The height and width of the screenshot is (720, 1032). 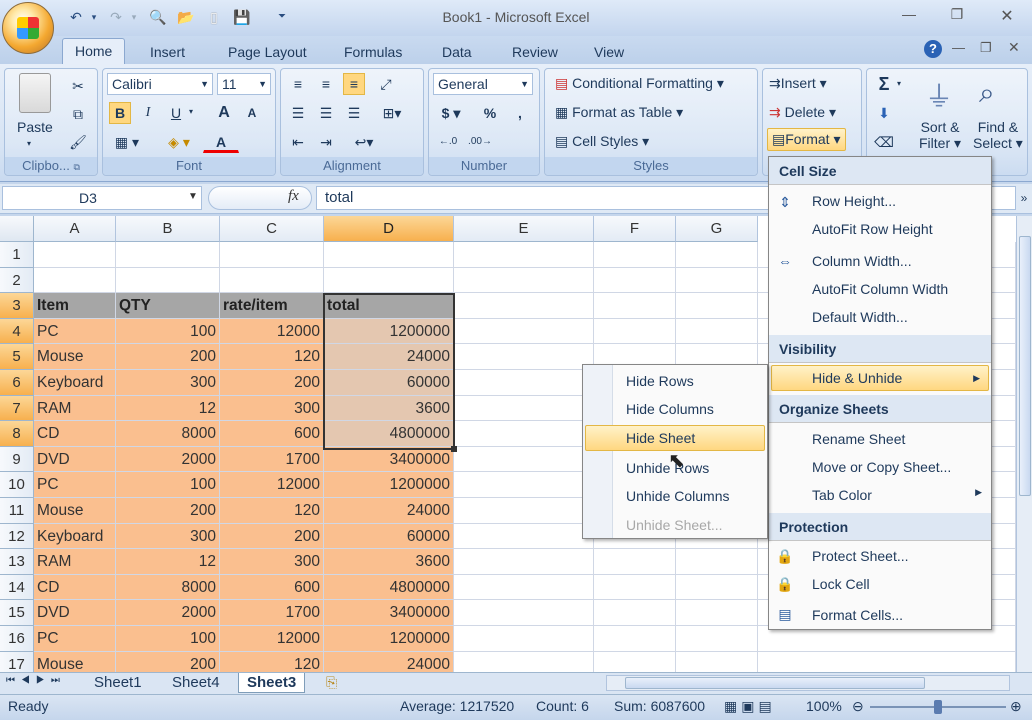 What do you see at coordinates (272, 562) in the screenshot?
I see `cell-c13: 300` at bounding box center [272, 562].